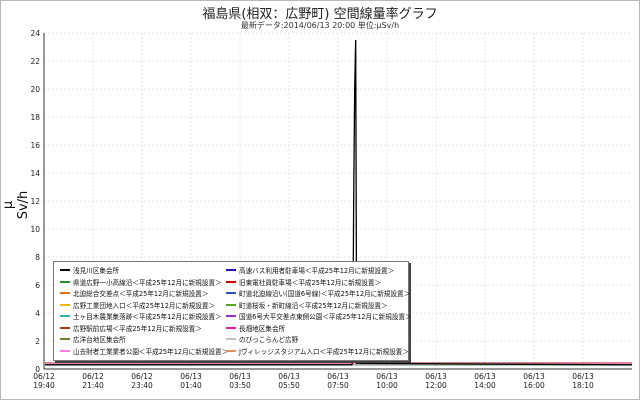 This screenshot has height=400, width=640. Describe the element at coordinates (307, 306) in the screenshot. I see `legend-item: 町道桜坂・新町線沿＜平成25年12月に新規設置＞` at that location.